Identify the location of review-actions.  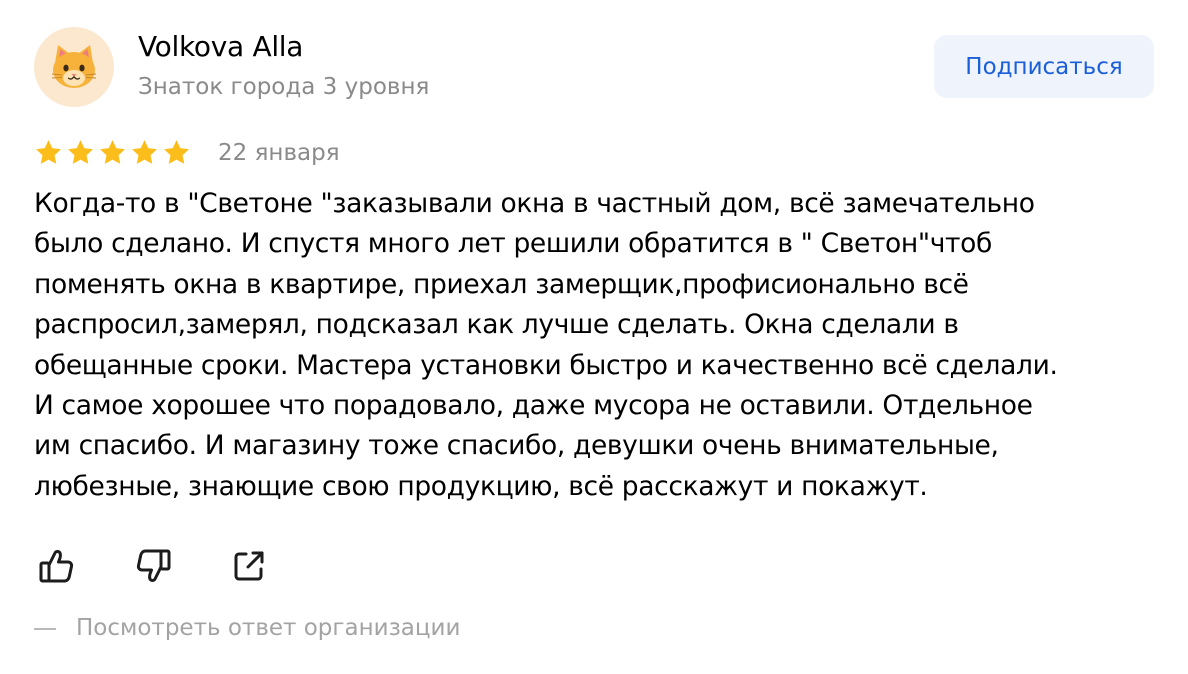
(153, 566).